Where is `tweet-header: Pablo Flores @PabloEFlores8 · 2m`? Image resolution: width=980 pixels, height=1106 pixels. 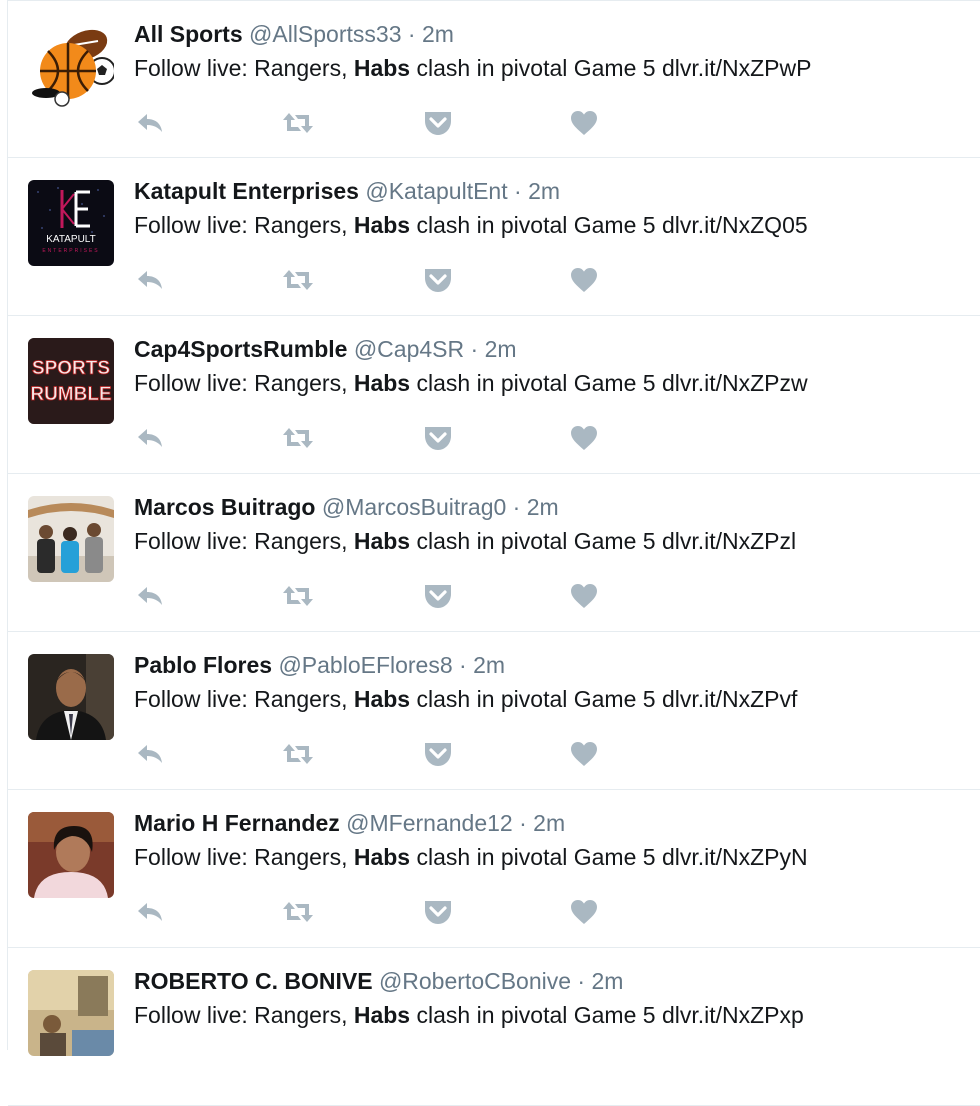 tweet-header: Pablo Flores @PabloEFlores8 · 2m is located at coordinates (319, 665).